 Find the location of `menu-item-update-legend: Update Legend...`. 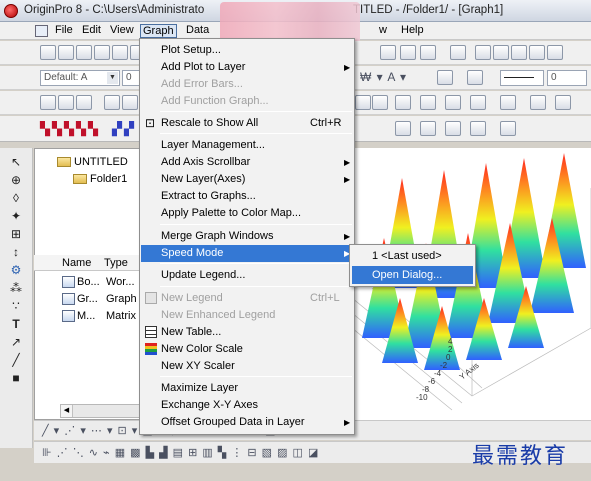

menu-item-update-legend: Update Legend... is located at coordinates (247, 275).